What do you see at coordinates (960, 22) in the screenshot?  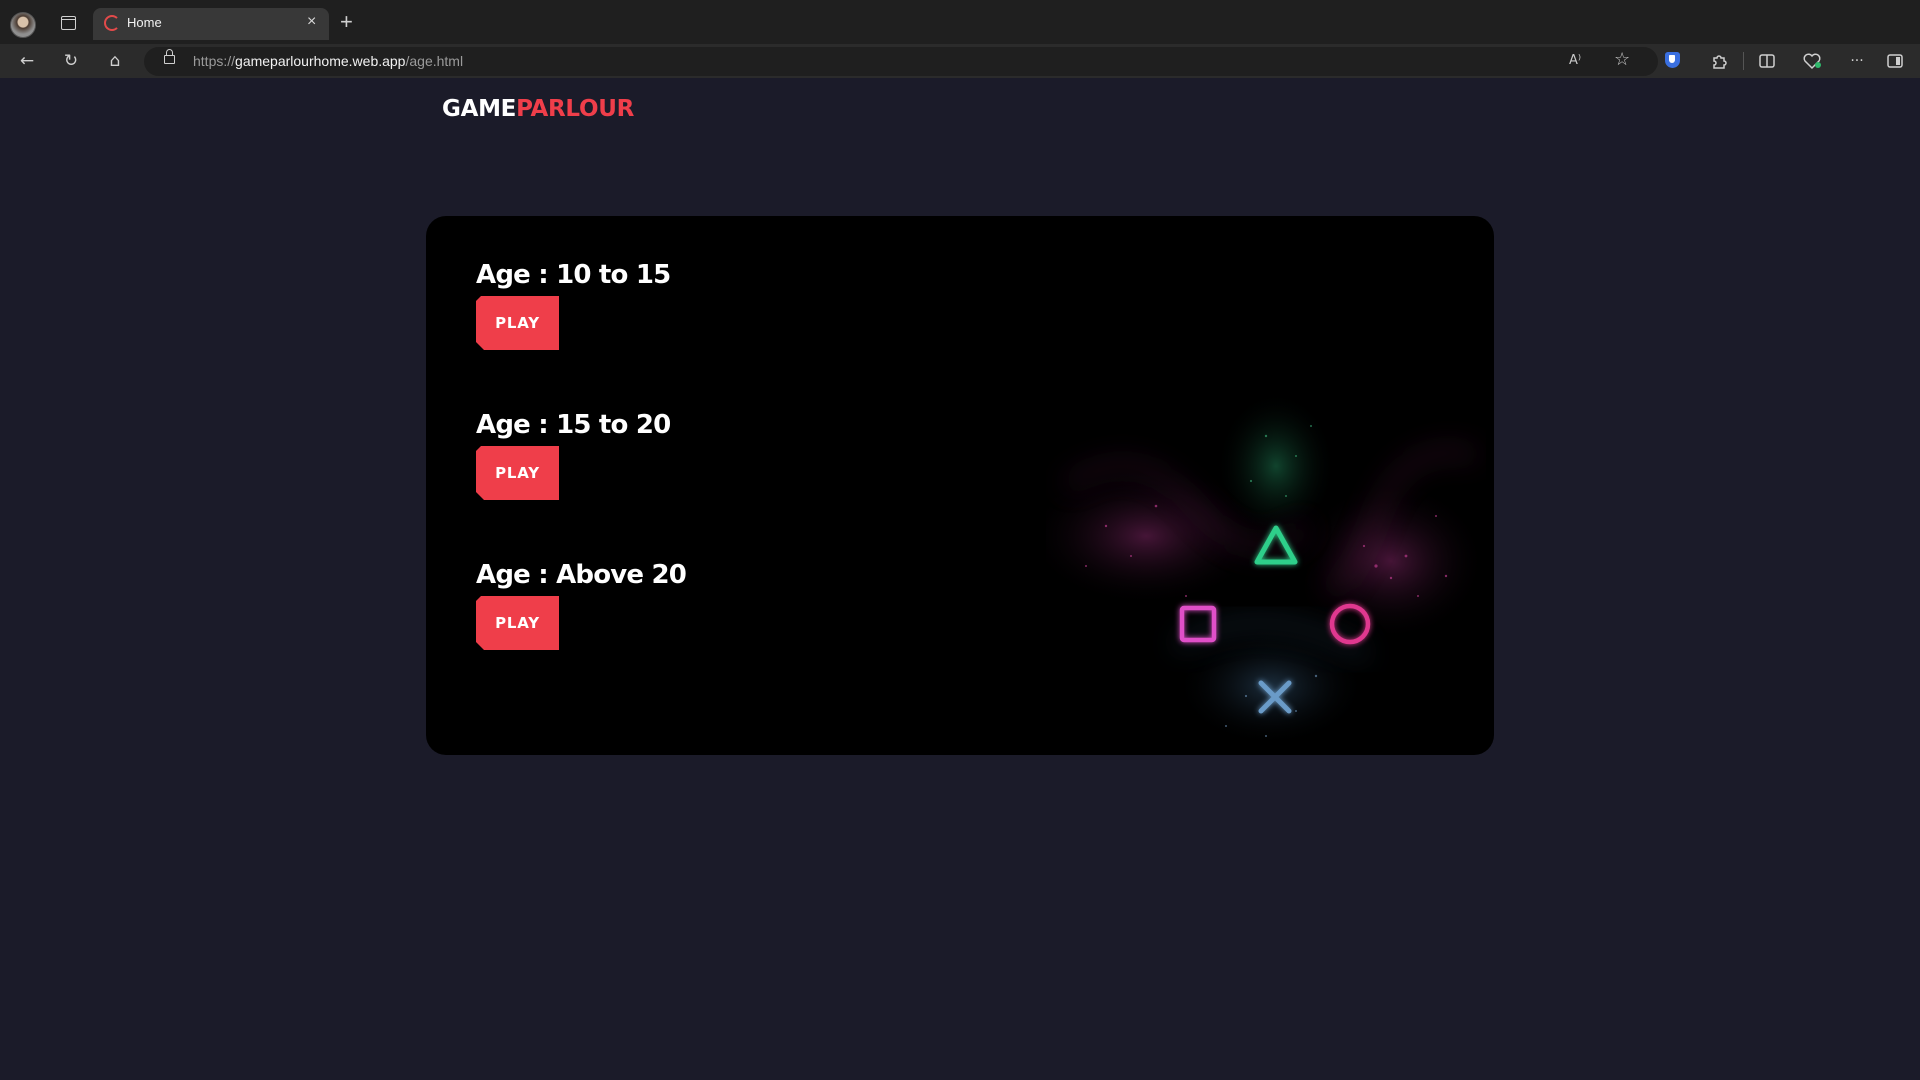 I see `browser-tab-bar: Home × +` at bounding box center [960, 22].